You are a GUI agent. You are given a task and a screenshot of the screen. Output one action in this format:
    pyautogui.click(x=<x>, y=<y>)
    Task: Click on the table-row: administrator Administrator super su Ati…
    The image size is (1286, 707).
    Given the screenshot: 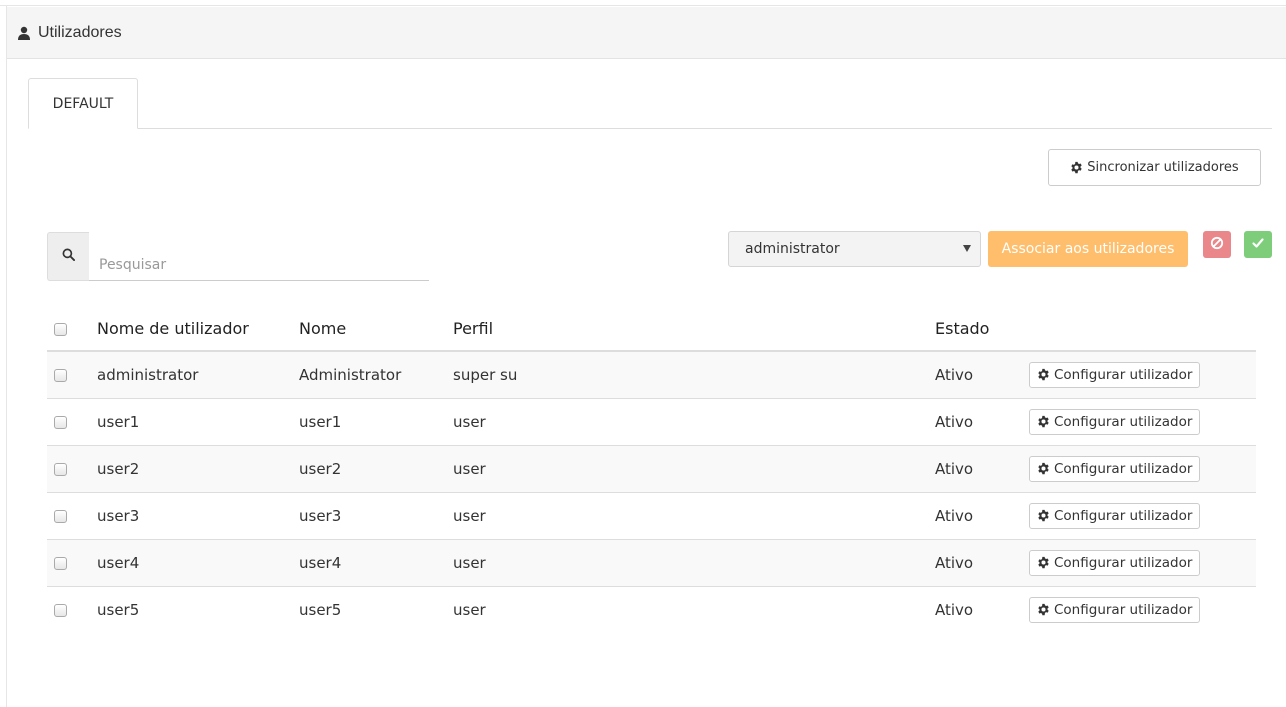 What is the action you would take?
    pyautogui.click(x=651, y=375)
    